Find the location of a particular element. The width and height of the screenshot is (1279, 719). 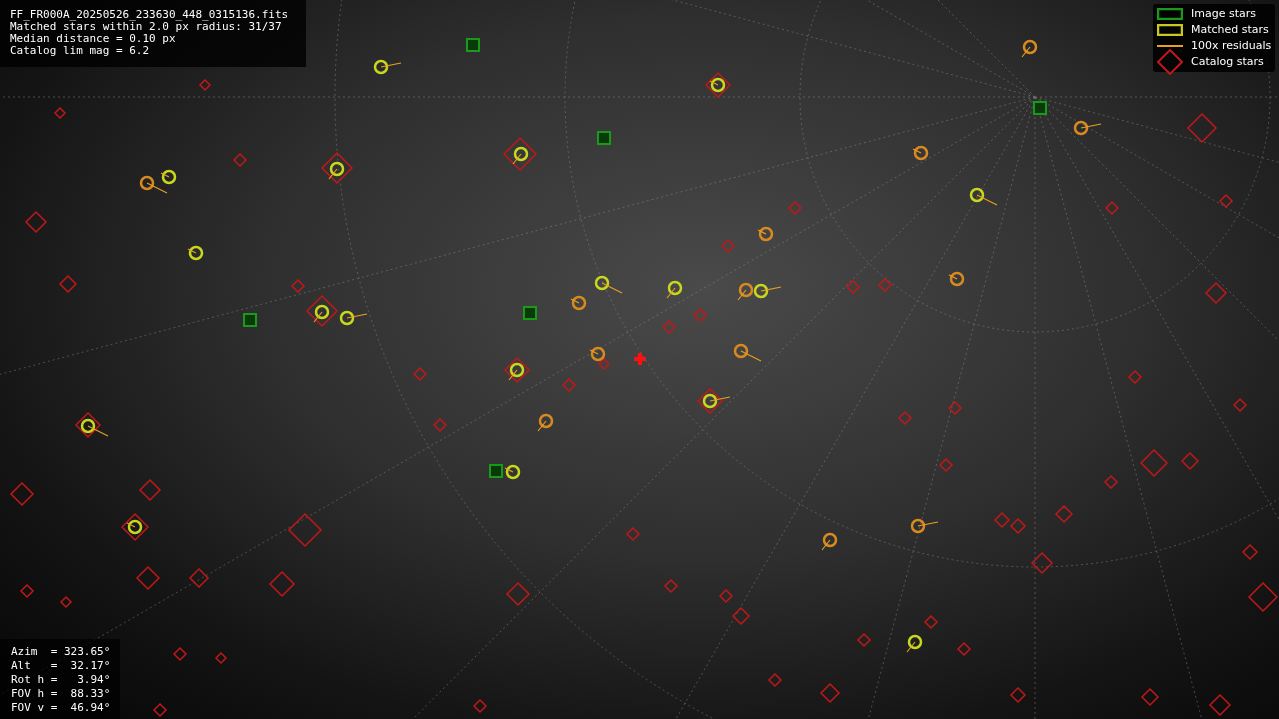

legend-label: Image stars is located at coordinates (1223, 13).